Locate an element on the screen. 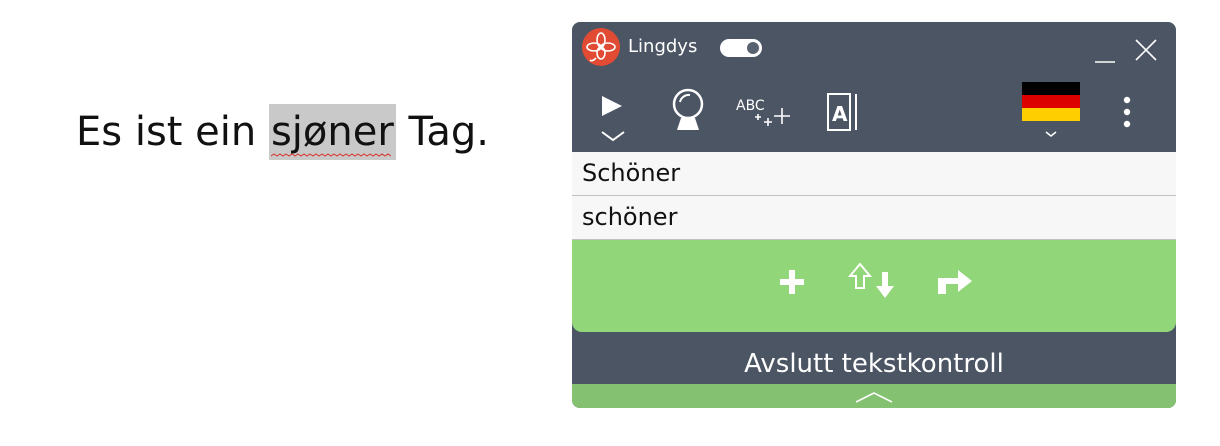 Image resolution: width=1220 pixels, height=446 pixels. chevron-up-icon is located at coordinates (874, 397).